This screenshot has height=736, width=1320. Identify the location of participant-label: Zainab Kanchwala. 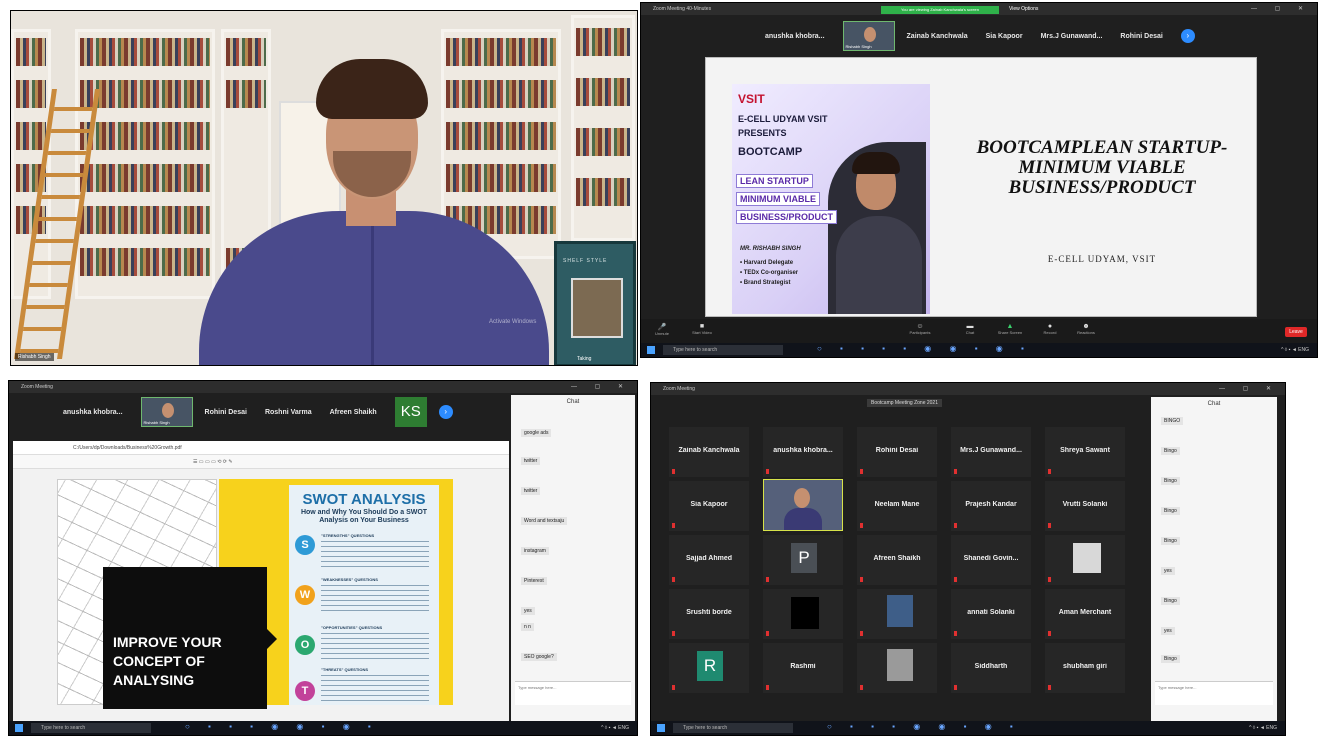
(937, 36).